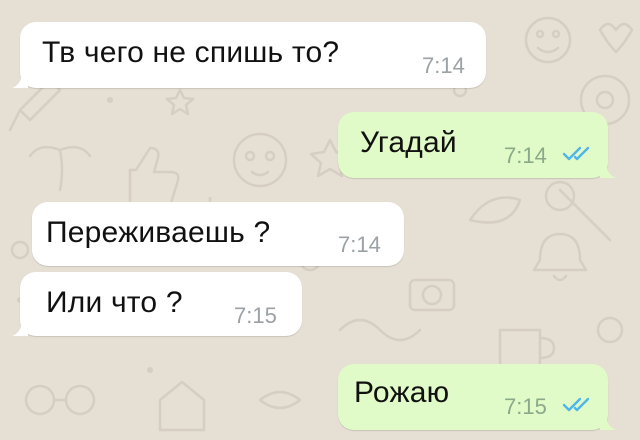 The image size is (640, 440). I want to click on message-text: Рожаю, so click(402, 392).